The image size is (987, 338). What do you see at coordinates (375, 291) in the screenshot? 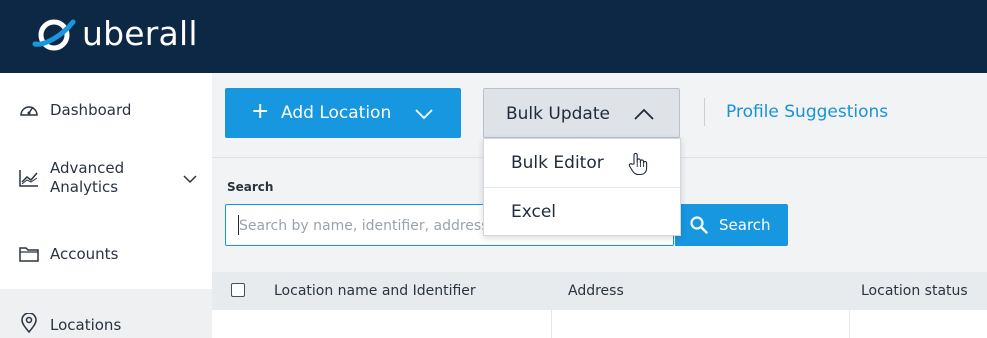
I see `column-header-location-name: Location name and Identifier` at bounding box center [375, 291].